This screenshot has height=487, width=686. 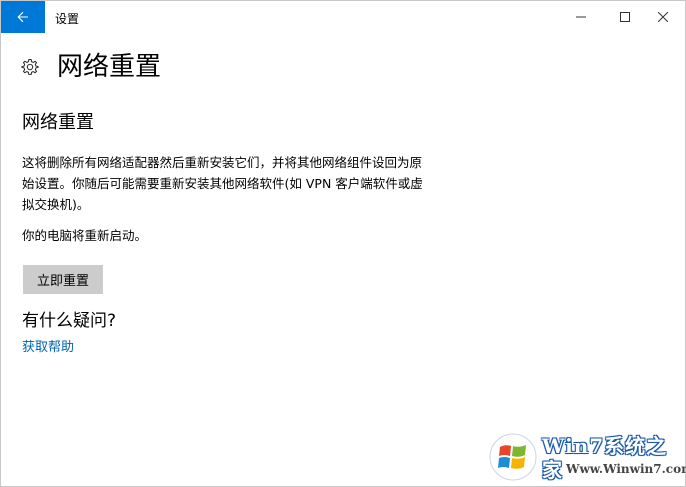 I want to click on faq-title: 有什么疑问?, so click(x=69, y=321).